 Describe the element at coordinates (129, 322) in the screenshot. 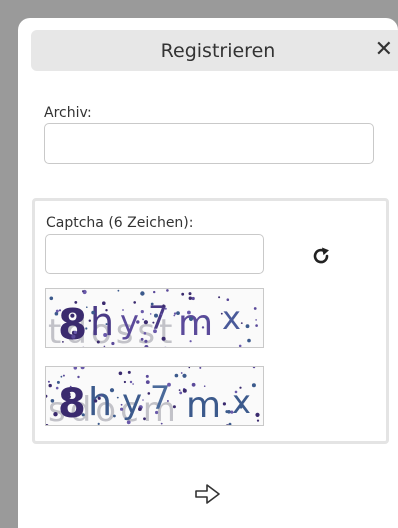

I see `captcha-char-3: y` at that location.